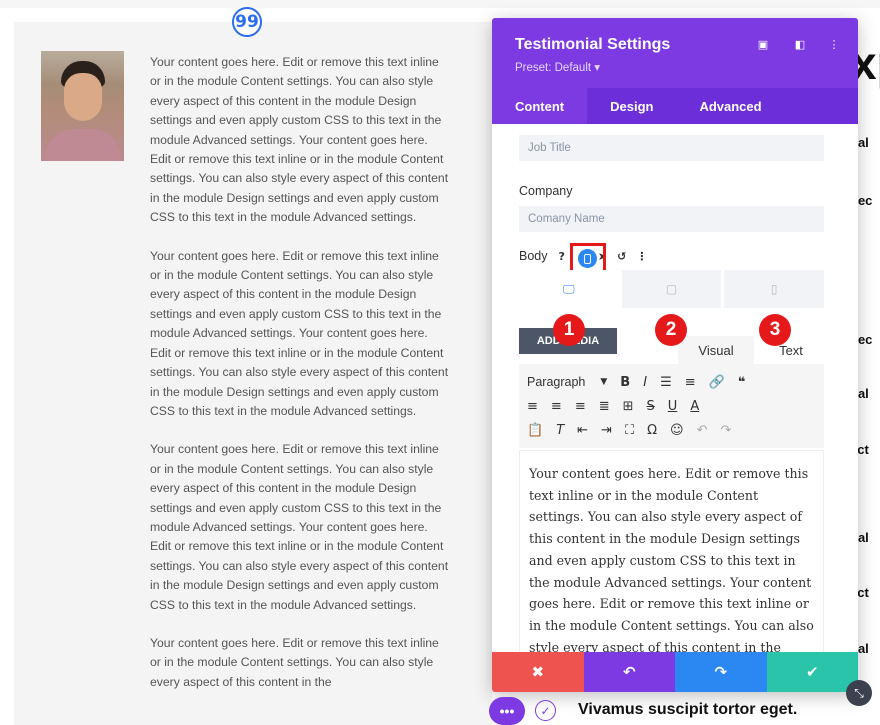 Image resolution: width=880 pixels, height=725 pixels. What do you see at coordinates (721, 672) in the screenshot?
I see `redo-button: ↷` at bounding box center [721, 672].